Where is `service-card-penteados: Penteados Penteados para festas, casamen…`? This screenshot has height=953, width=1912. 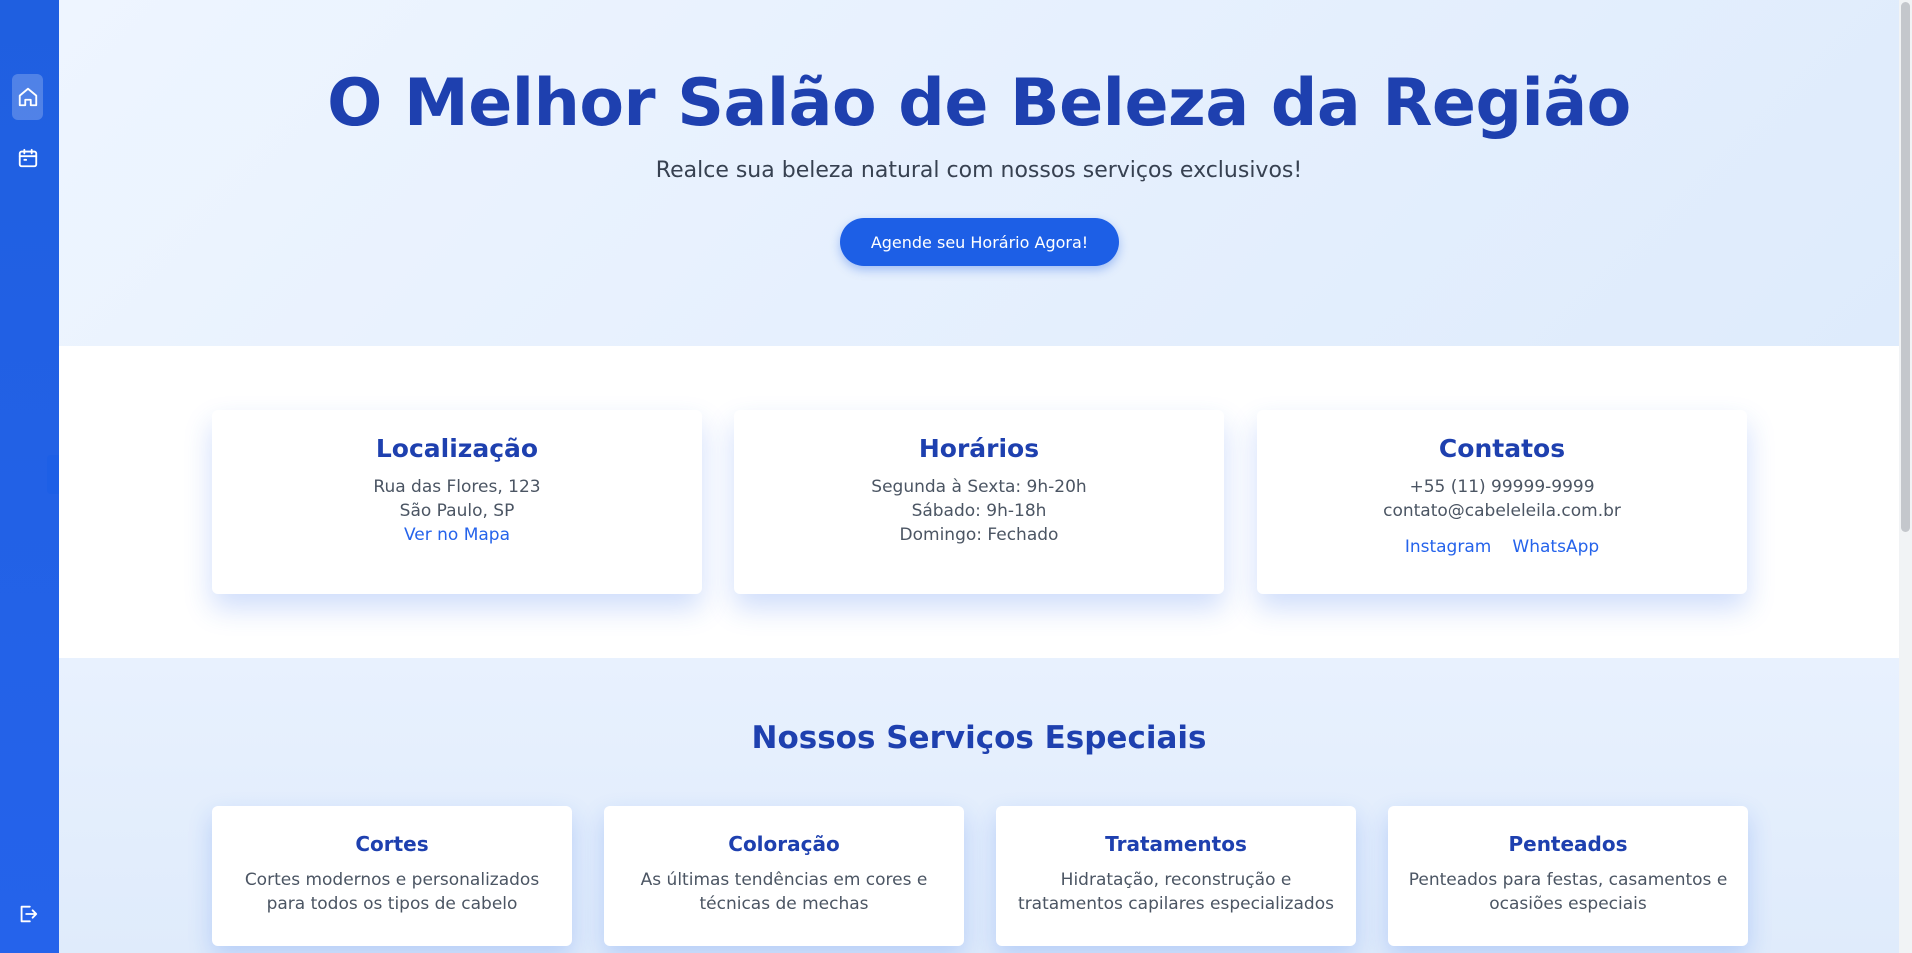 service-card-penteados: Penteados Penteados para festas, casamen… is located at coordinates (1568, 876).